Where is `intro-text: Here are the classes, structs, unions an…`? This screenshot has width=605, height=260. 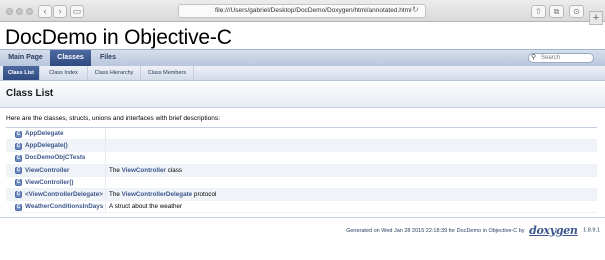 intro-text: Here are the classes, structs, unions an… is located at coordinates (113, 118).